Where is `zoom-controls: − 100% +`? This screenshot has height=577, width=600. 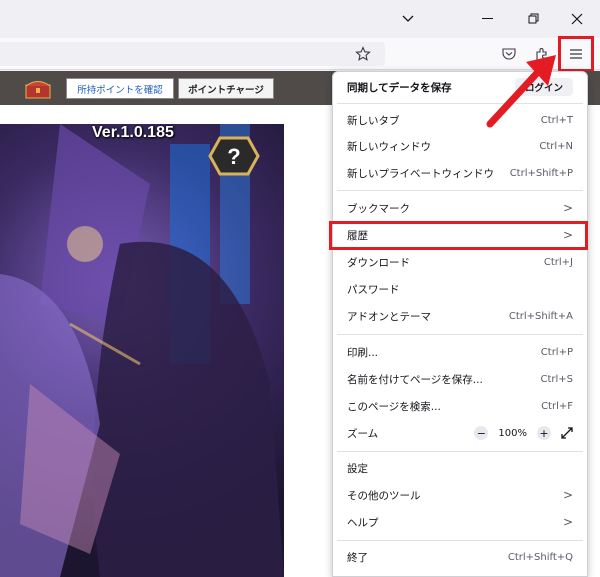 zoom-controls: − 100% + is located at coordinates (523, 433).